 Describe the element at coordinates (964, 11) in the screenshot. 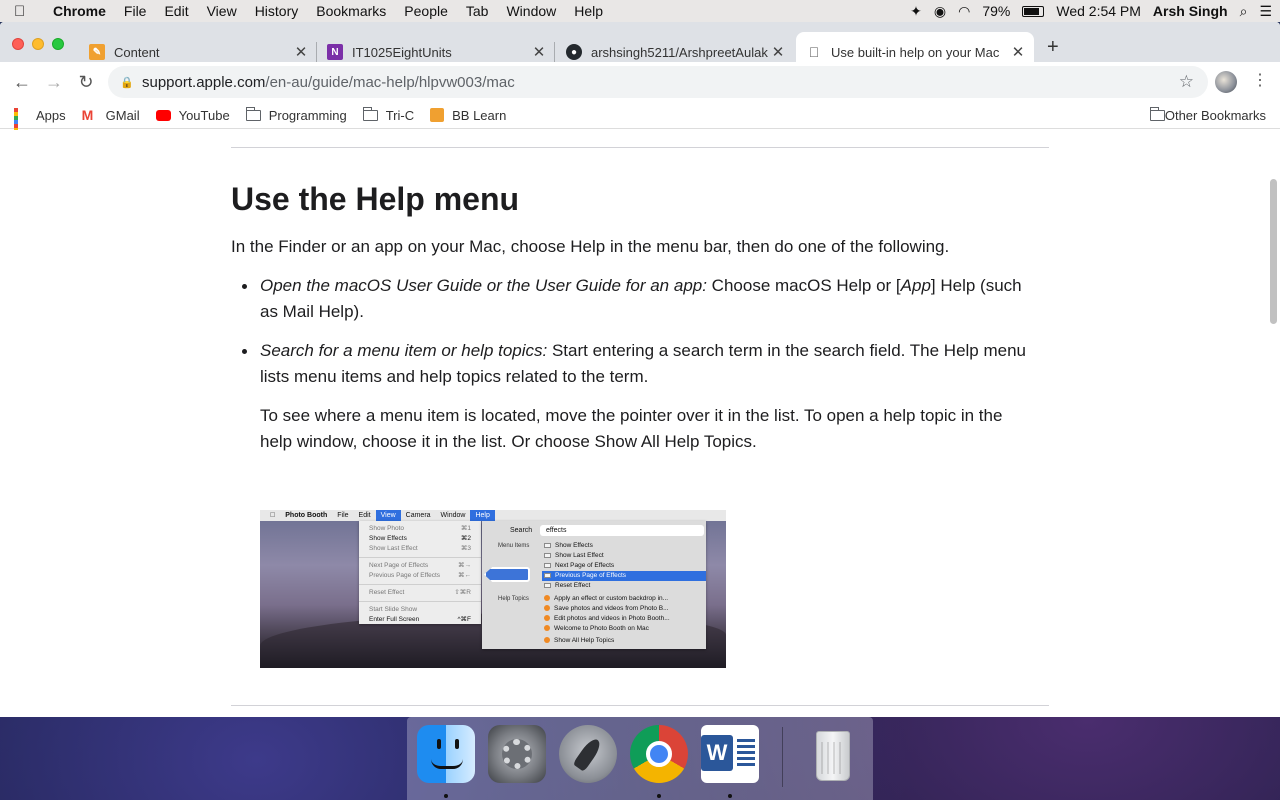

I see `wifi-icon: ◠` at that location.